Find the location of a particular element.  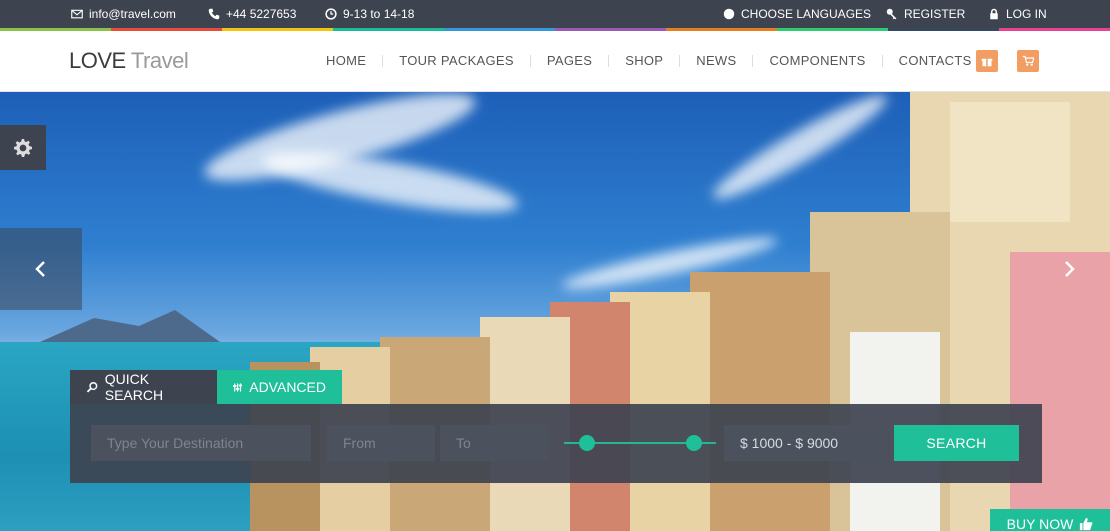

chevron-right-icon is located at coordinates (1070, 269).